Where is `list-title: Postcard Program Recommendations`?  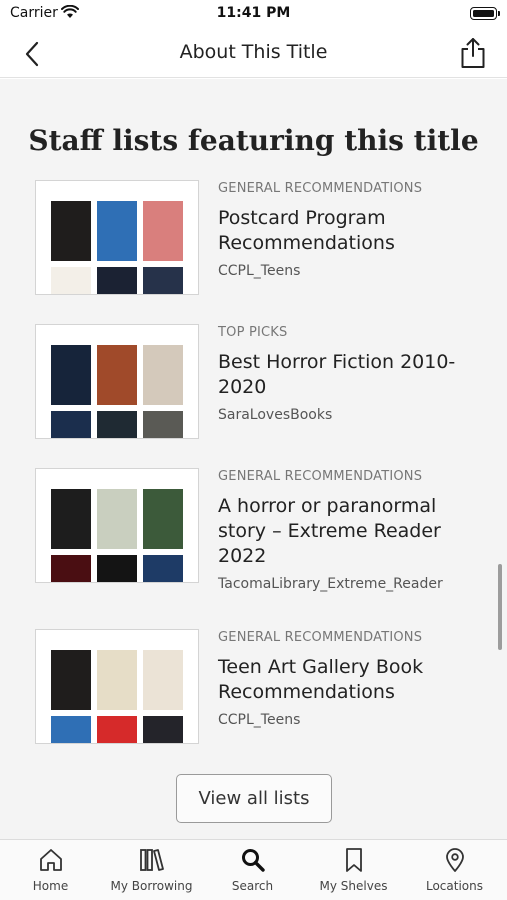
list-title: Postcard Program Recommendations is located at coordinates (306, 230).